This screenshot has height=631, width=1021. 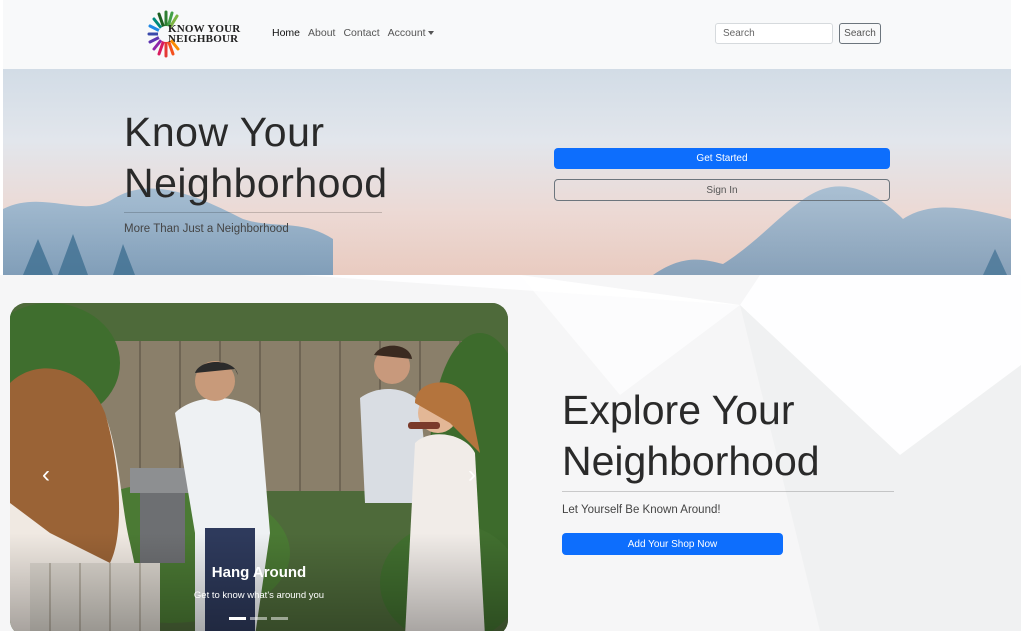 I want to click on hero-subtitle: More Than Just a Neighborhood, so click(x=206, y=229).